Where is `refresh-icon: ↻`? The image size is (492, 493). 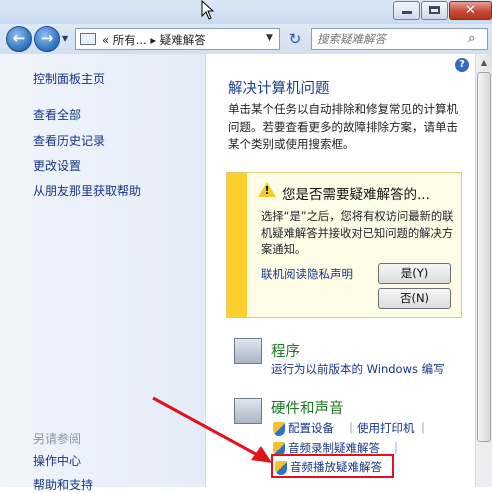 refresh-icon: ↻ is located at coordinates (295, 39).